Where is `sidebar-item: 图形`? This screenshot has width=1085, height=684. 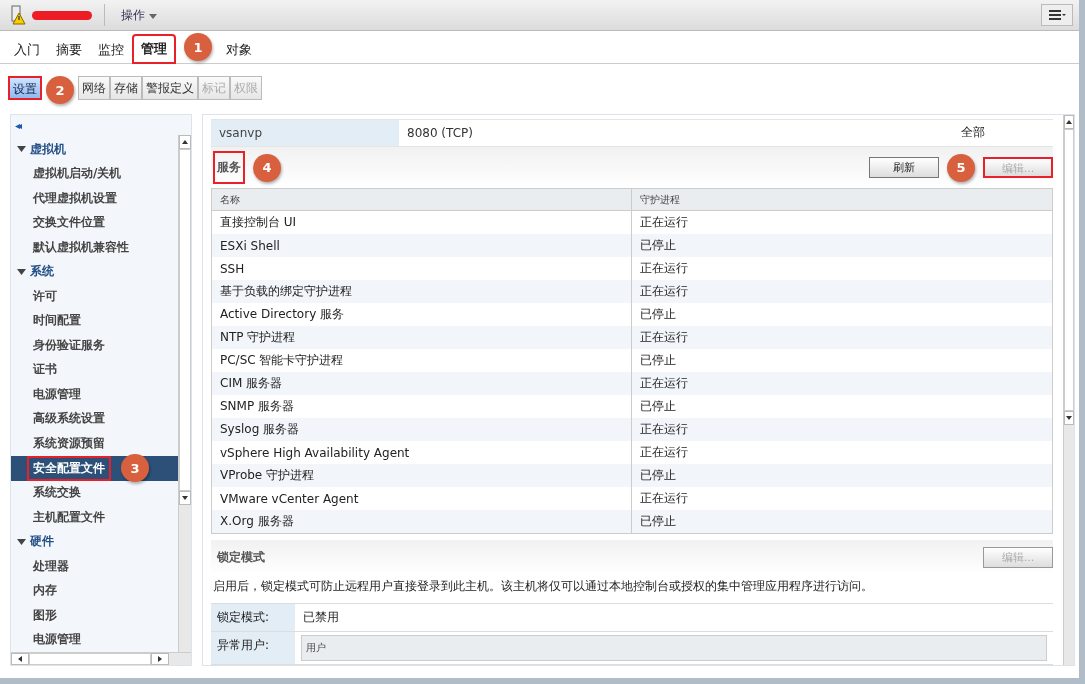 sidebar-item: 图形 is located at coordinates (45, 615).